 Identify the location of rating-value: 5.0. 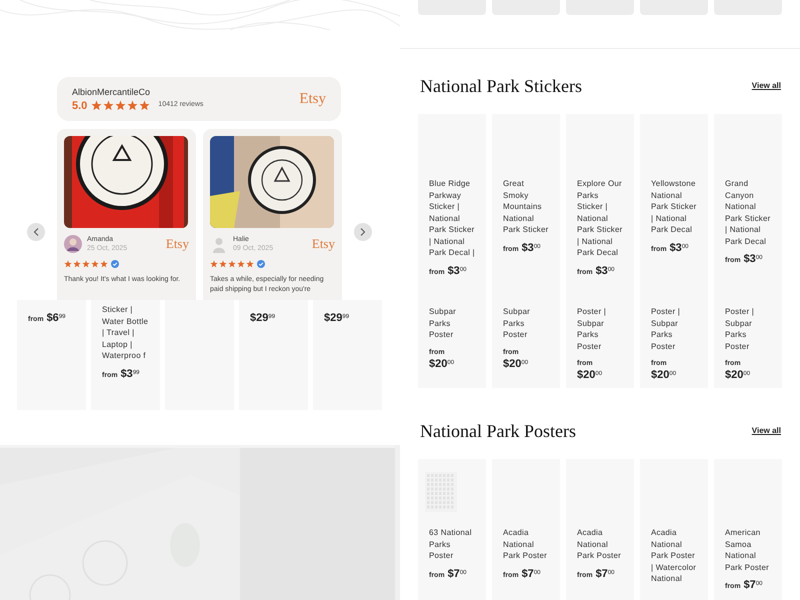
(80, 106).